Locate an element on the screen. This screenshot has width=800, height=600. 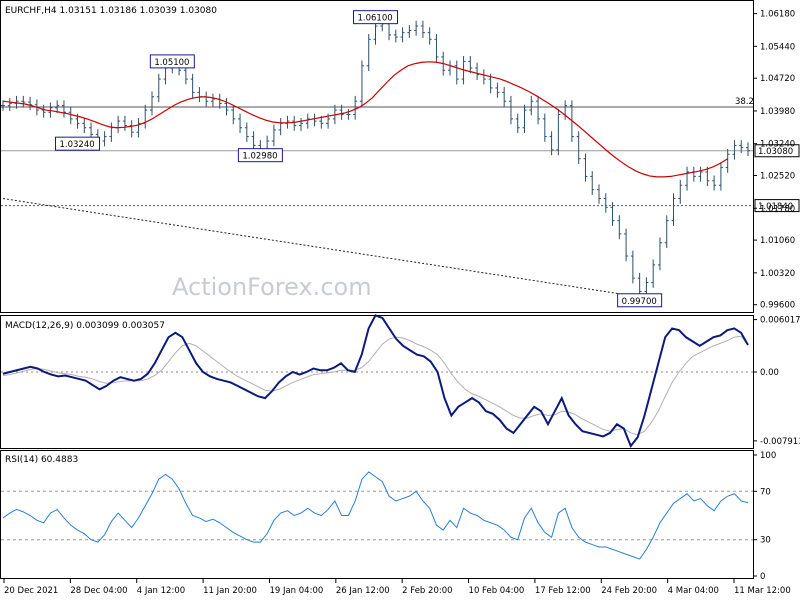
price-annotation-label: 1.02980 is located at coordinates (259, 157).